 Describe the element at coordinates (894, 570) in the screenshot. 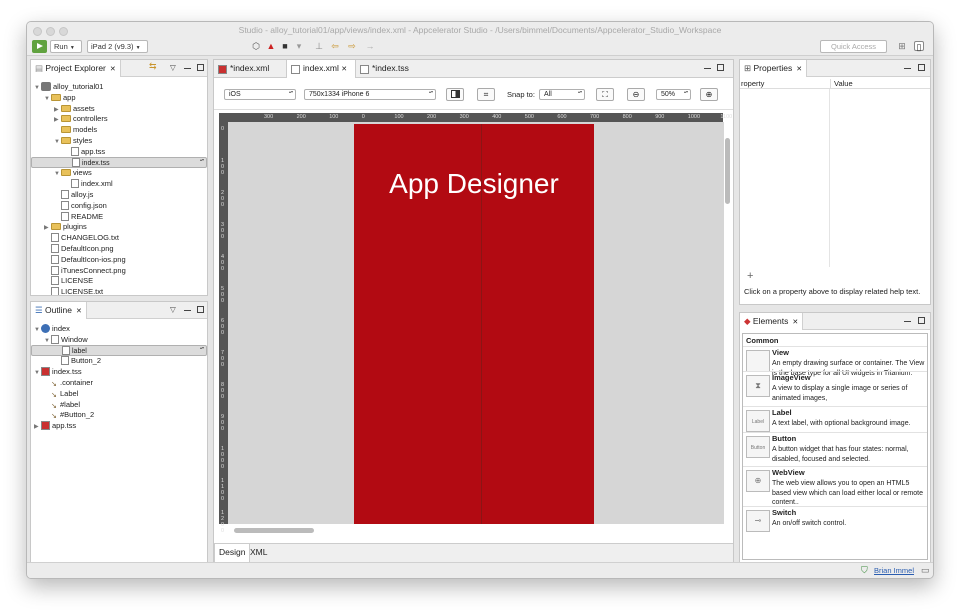

I see `user-link: Brian Immel` at that location.